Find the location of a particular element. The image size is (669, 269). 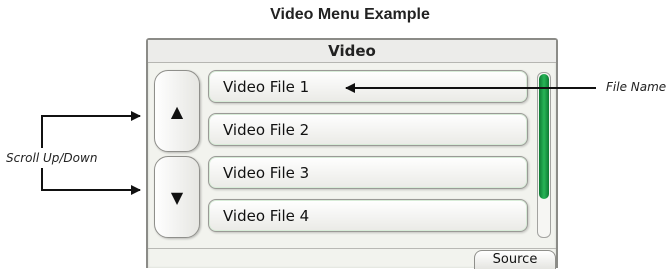

scroll-up-arrow is located at coordinates (91, 129).